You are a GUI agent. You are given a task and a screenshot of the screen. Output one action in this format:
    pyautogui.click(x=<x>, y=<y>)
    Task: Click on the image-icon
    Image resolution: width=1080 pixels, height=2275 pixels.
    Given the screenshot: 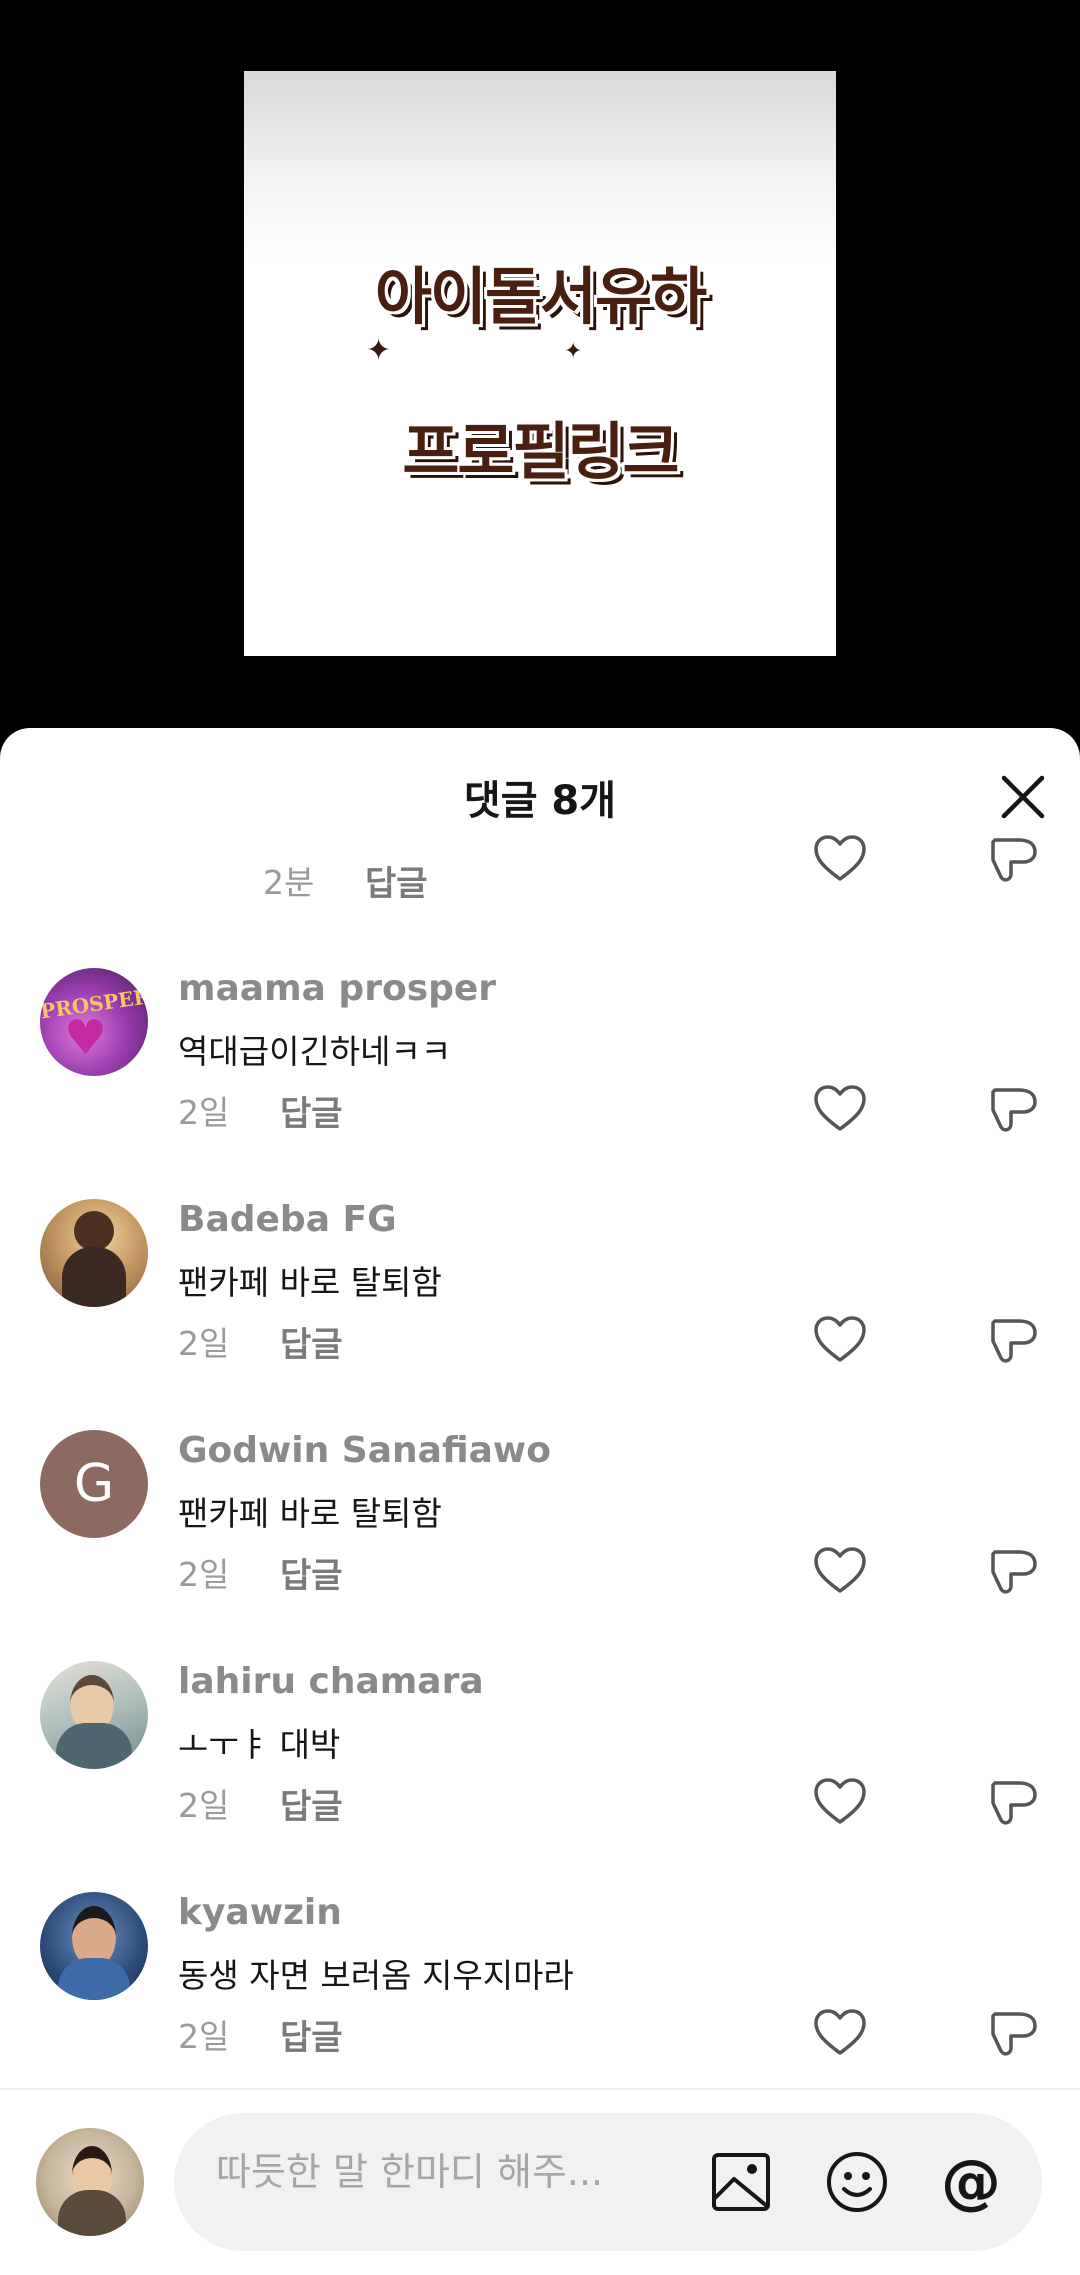 What is the action you would take?
    pyautogui.click(x=741, y=2182)
    